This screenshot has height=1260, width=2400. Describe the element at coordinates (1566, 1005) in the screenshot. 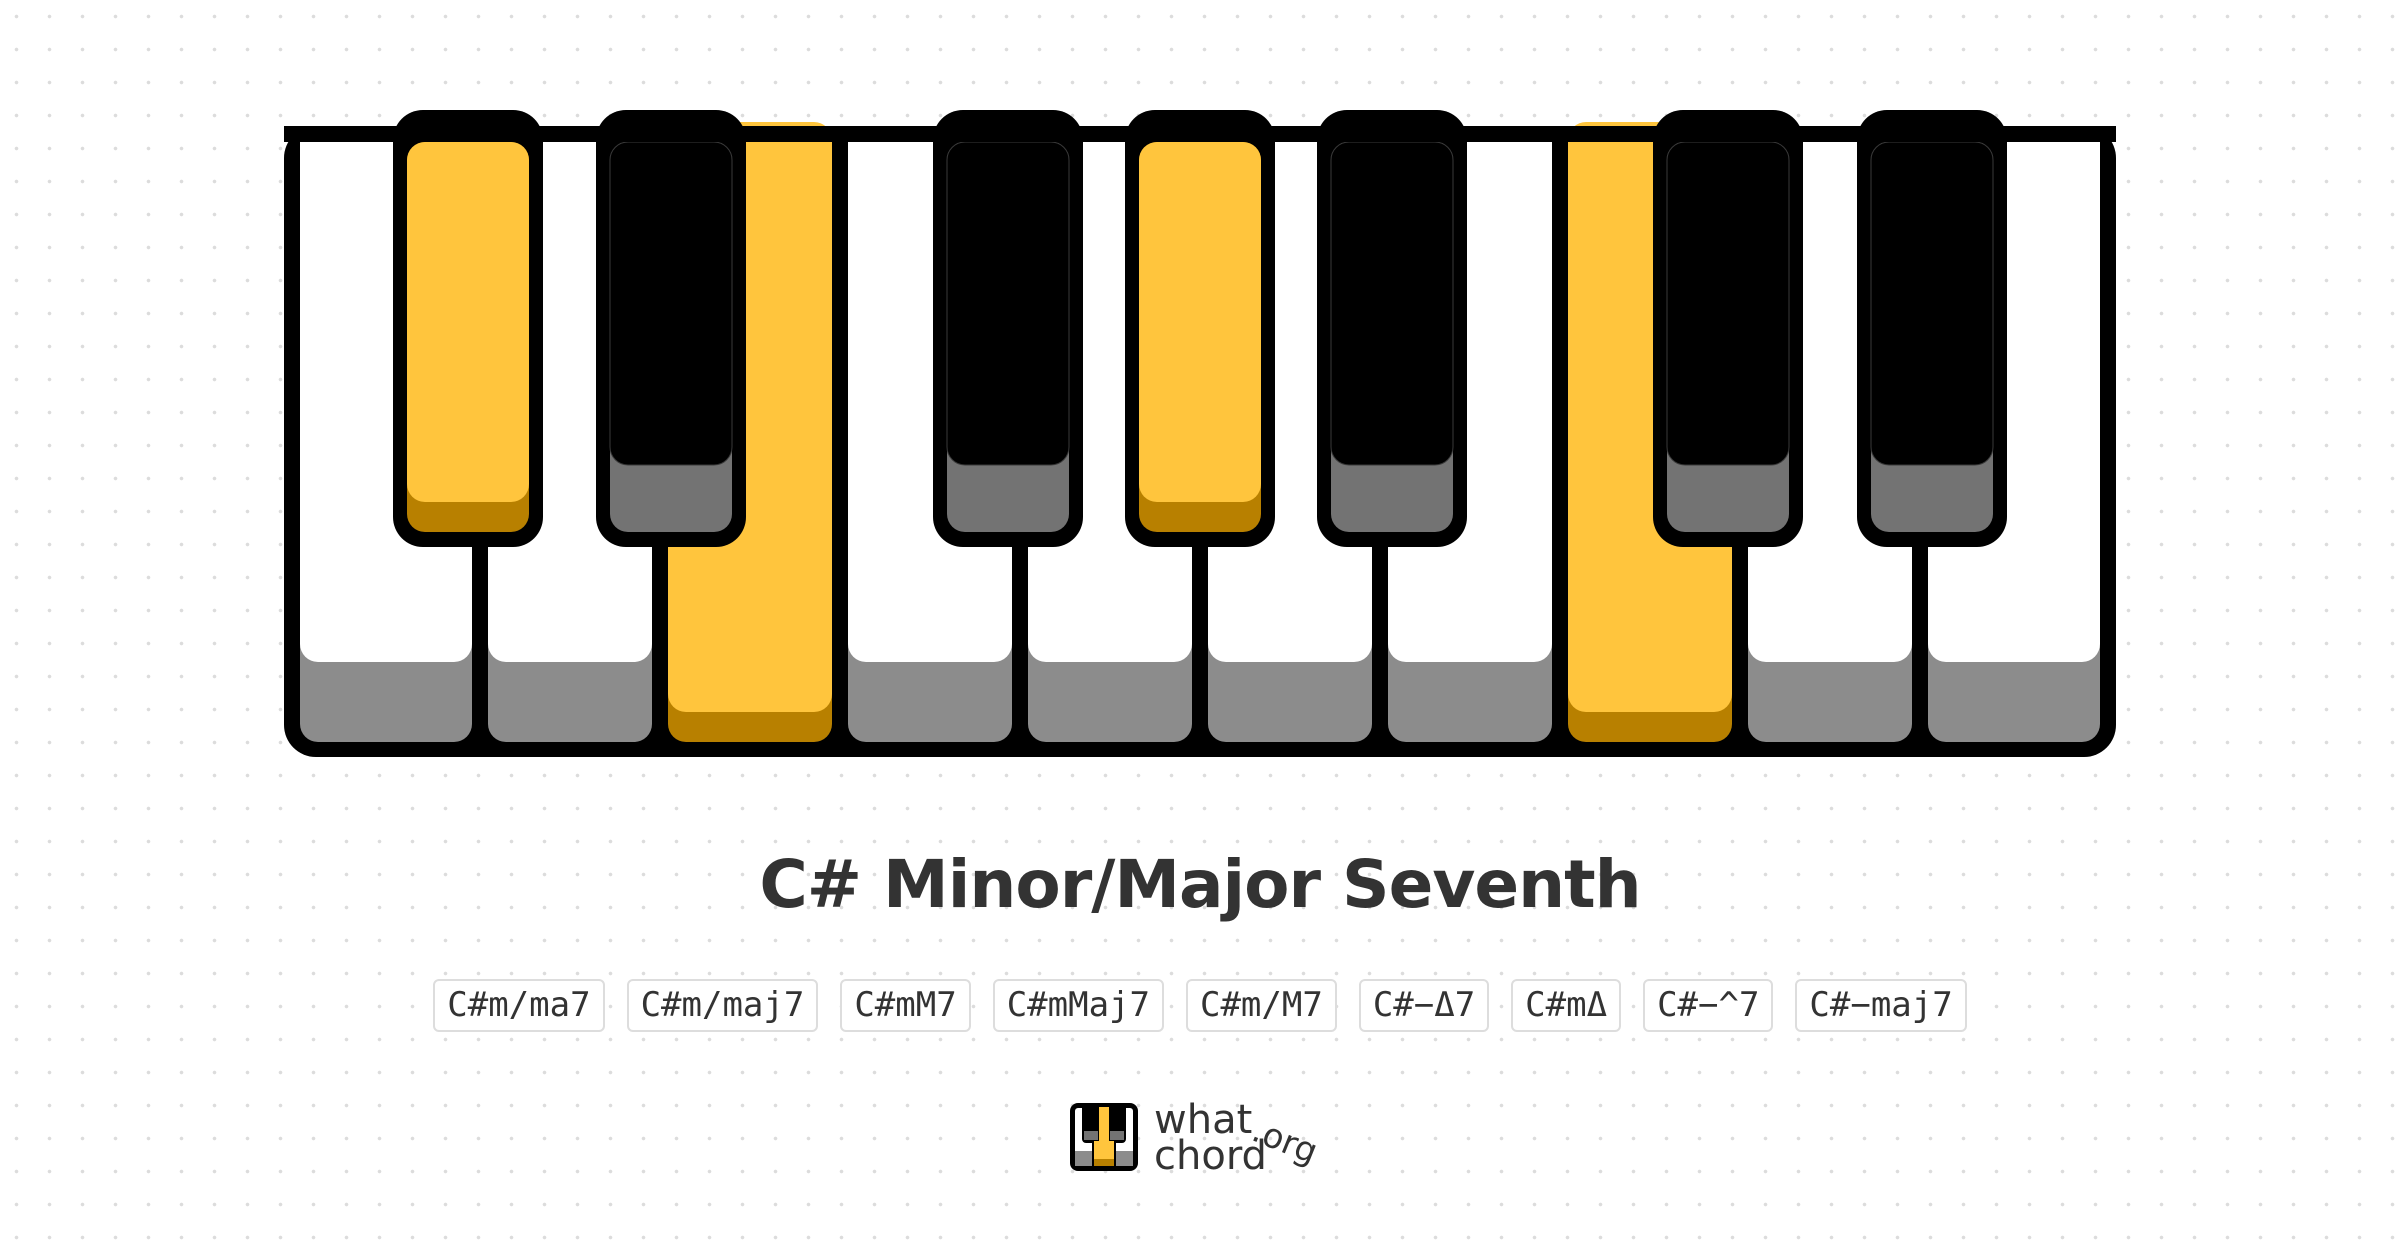

I see `chord-alias-tag: C#mΔ` at that location.